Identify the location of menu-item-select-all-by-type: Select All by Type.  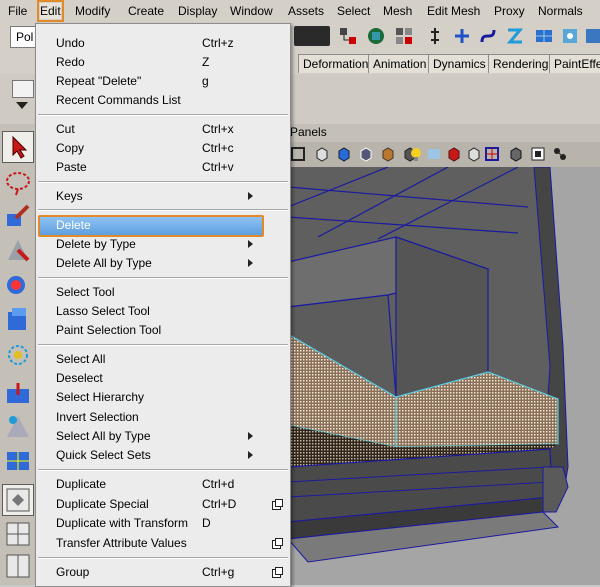
(103, 436).